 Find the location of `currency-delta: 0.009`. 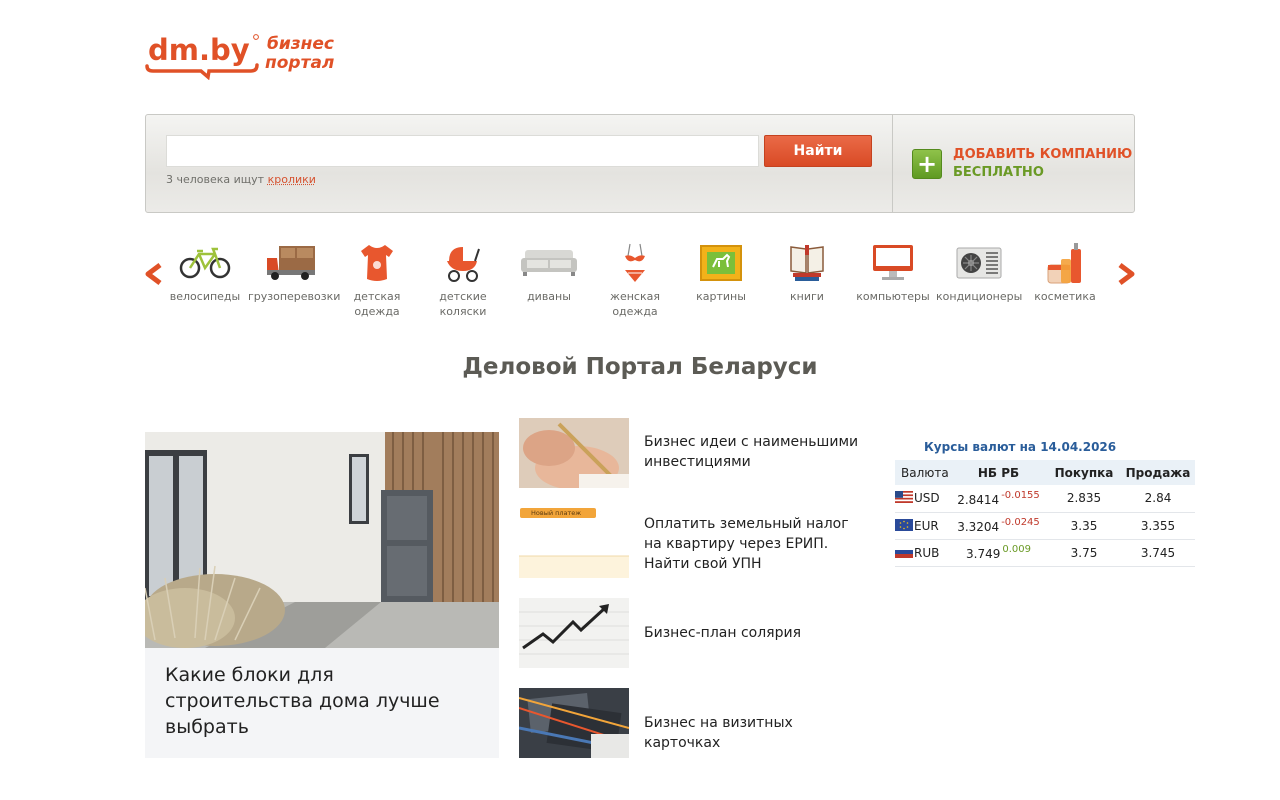

currency-delta: 0.009 is located at coordinates (1016, 549).